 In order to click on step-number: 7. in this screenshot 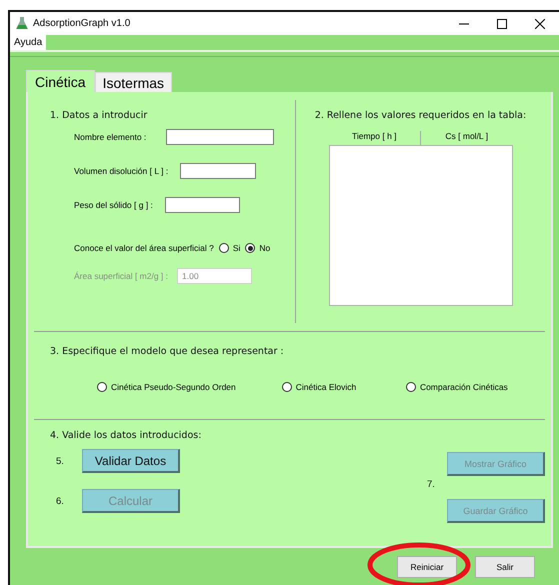, I will do `click(431, 484)`.